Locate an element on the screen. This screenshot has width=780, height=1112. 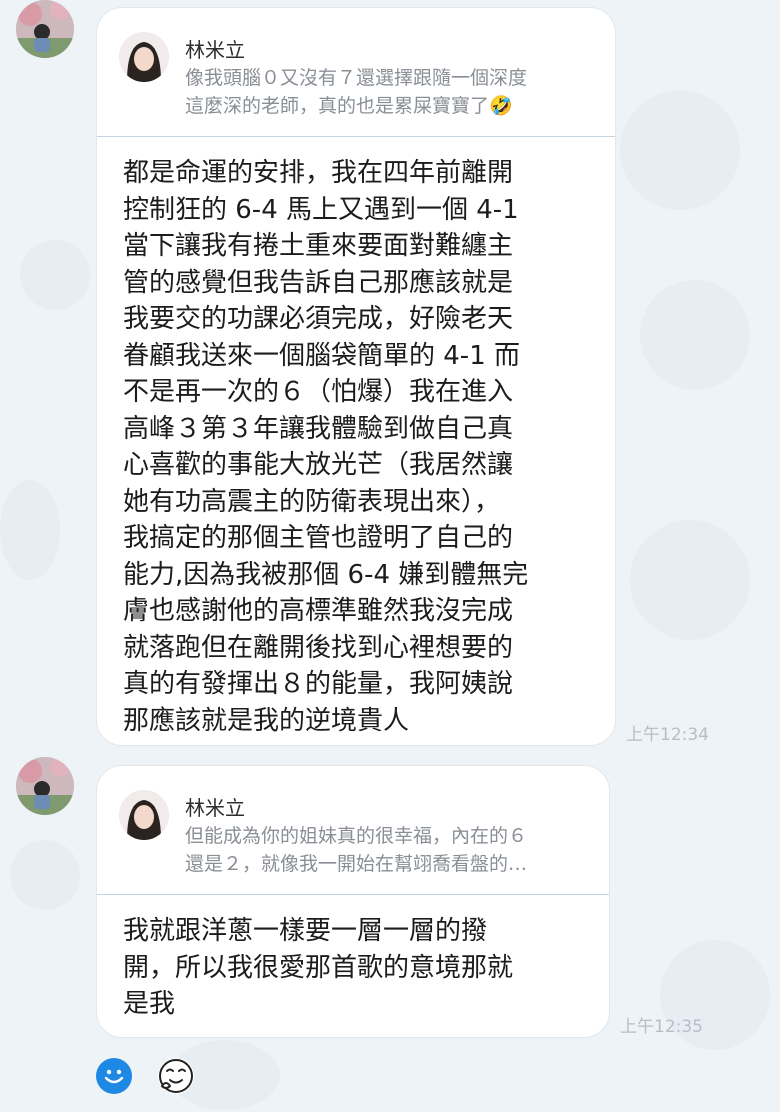
message-timestamp: 上午12:34 is located at coordinates (667, 735).